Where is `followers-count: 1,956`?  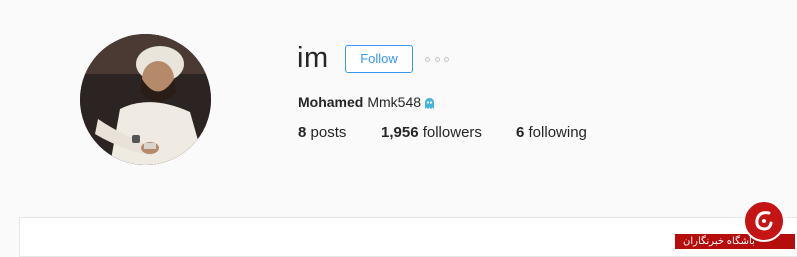
followers-count: 1,956 is located at coordinates (400, 132).